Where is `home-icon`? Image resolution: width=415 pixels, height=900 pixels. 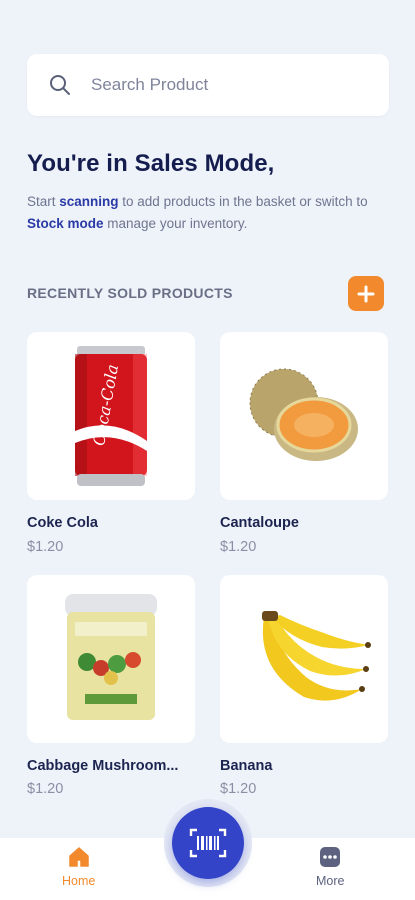 home-icon is located at coordinates (78, 857).